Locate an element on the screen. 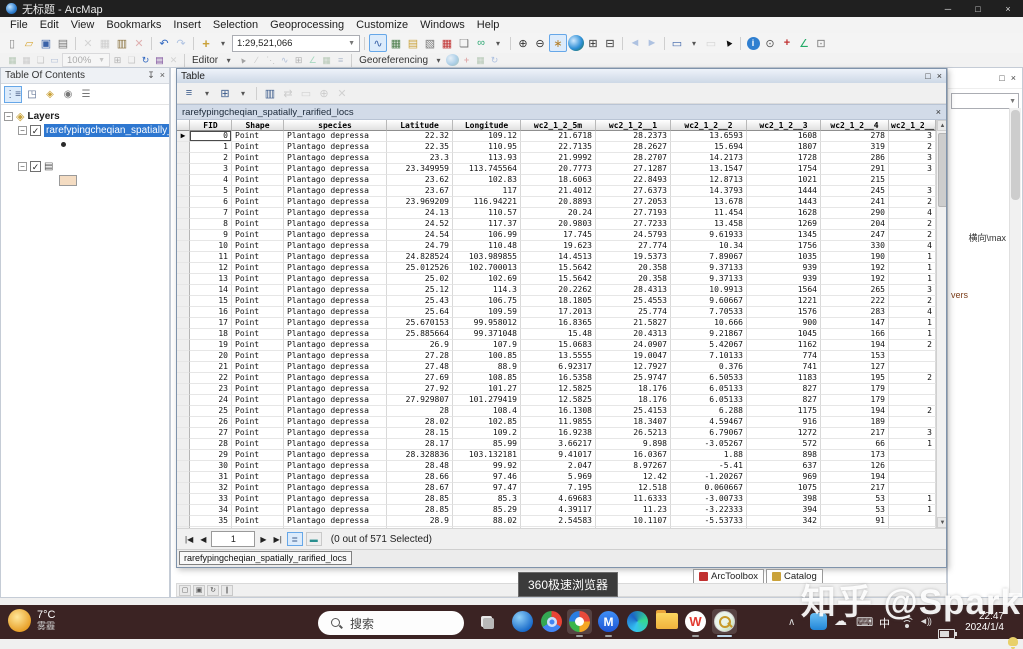 The width and height of the screenshot is (1023, 649). layout-view-icon: ▣ is located at coordinates (199, 590).